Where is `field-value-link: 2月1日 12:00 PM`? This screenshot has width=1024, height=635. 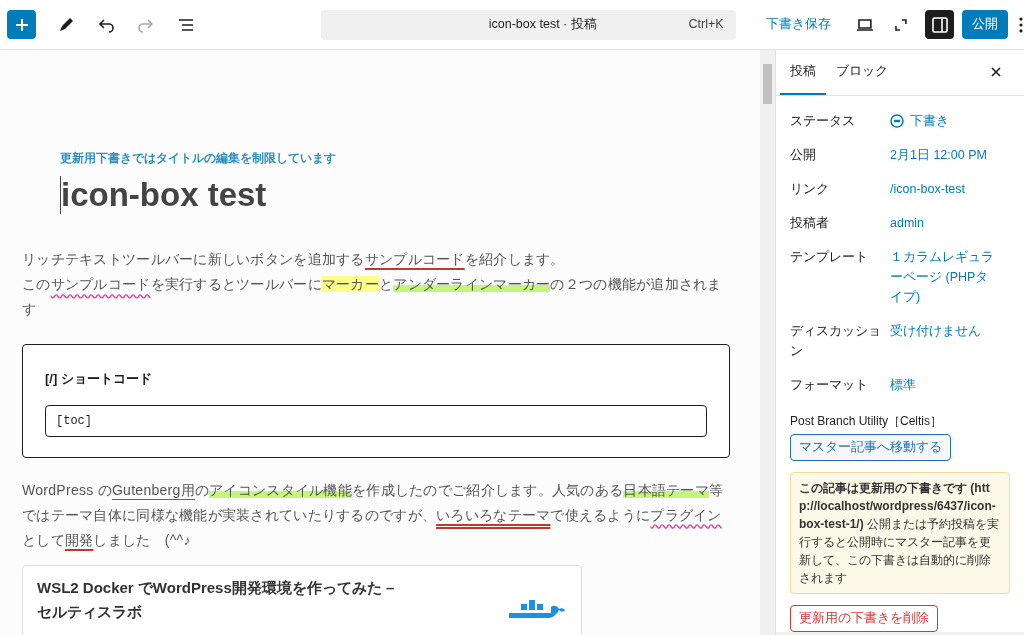 field-value-link: 2月1日 12:00 PM is located at coordinates (945, 155).